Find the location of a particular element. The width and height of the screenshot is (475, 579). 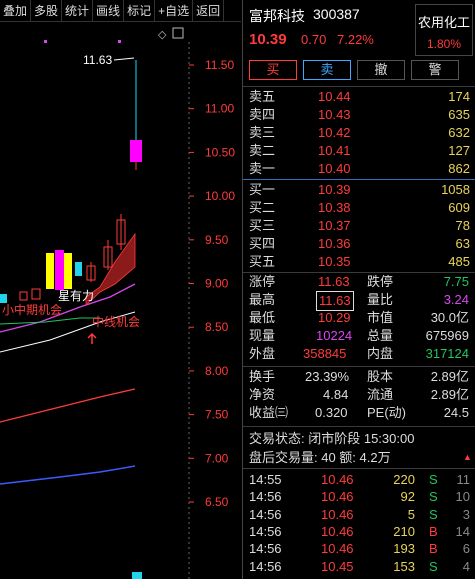

draw-line-button: 画线 is located at coordinates (109, 11).